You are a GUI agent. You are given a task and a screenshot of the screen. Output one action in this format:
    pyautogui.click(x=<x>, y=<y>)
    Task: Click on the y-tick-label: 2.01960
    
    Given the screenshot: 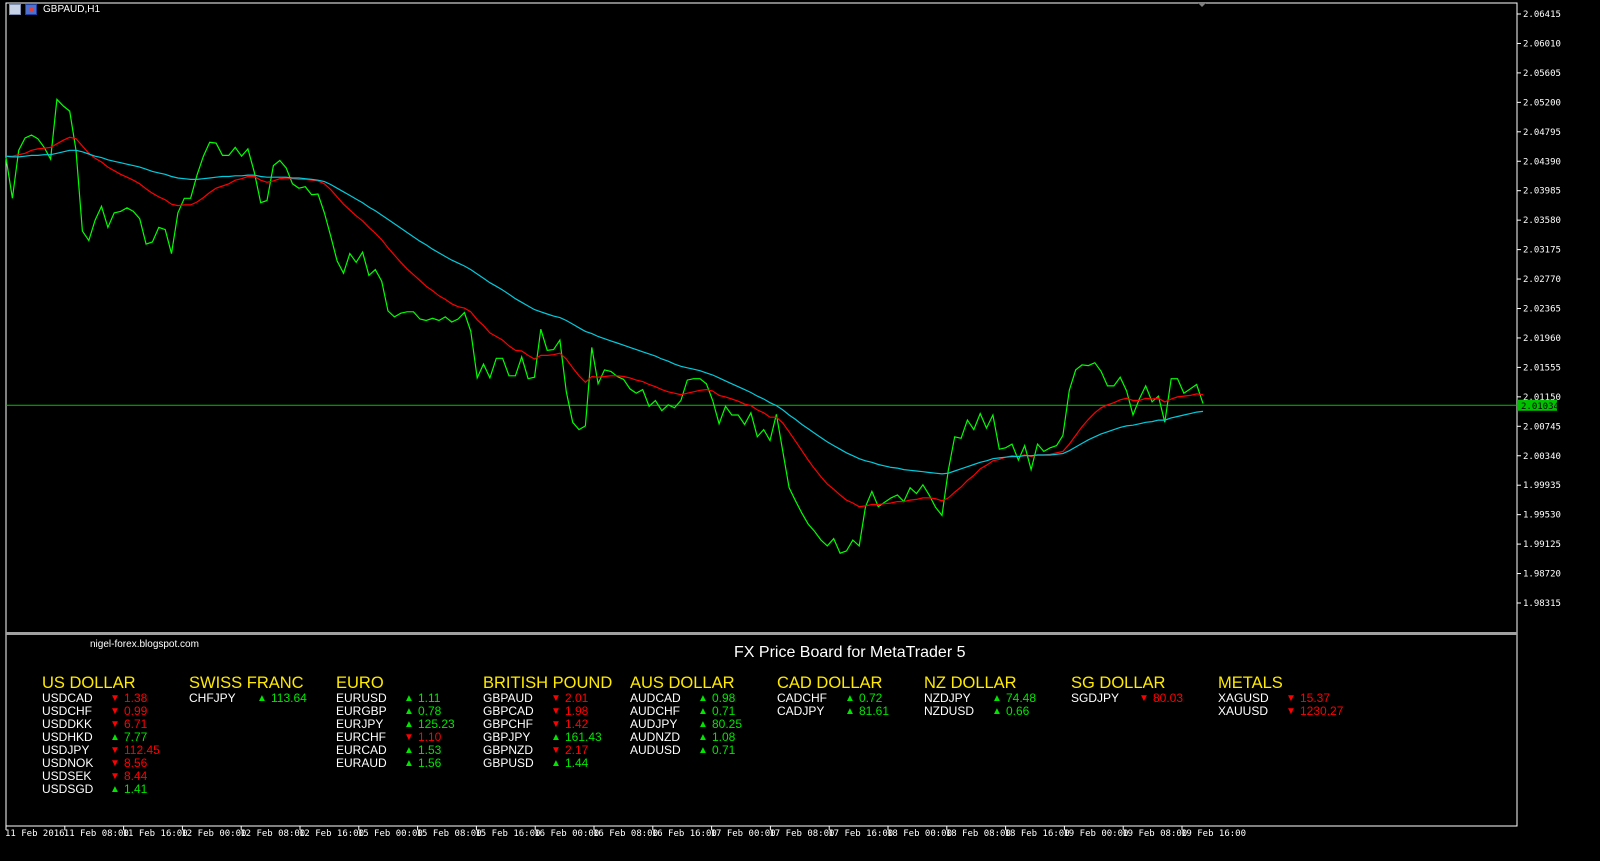 What is the action you would take?
    pyautogui.click(x=1542, y=339)
    